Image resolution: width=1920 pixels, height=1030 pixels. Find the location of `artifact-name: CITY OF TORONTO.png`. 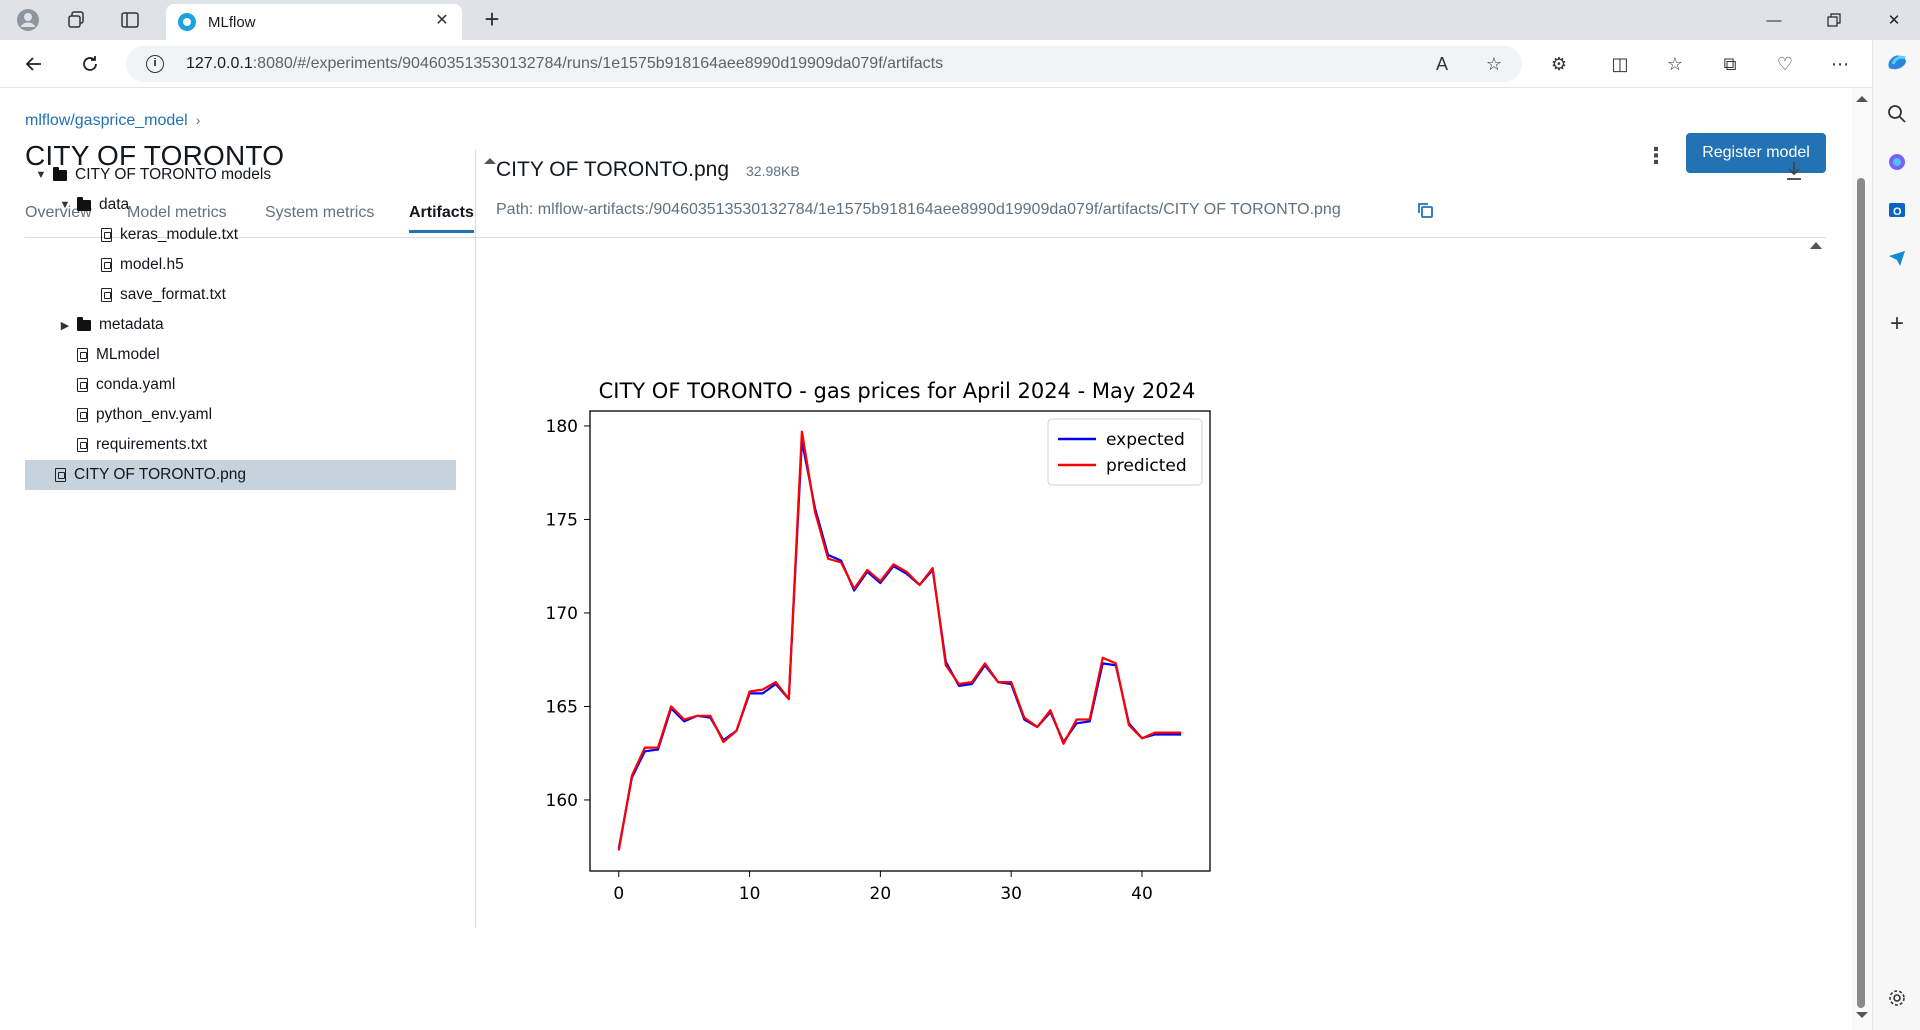

artifact-name: CITY OF TORONTO.png is located at coordinates (613, 169).